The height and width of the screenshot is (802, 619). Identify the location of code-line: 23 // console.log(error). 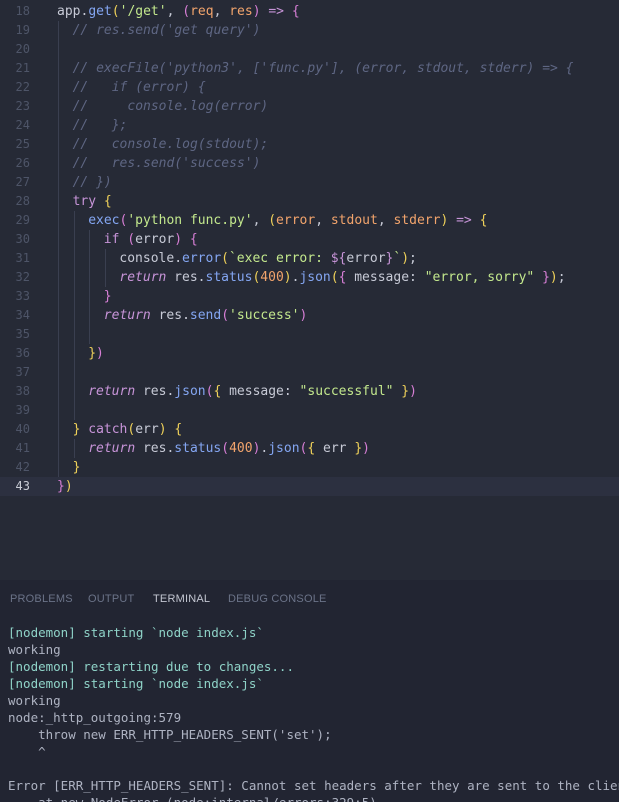
(309, 106).